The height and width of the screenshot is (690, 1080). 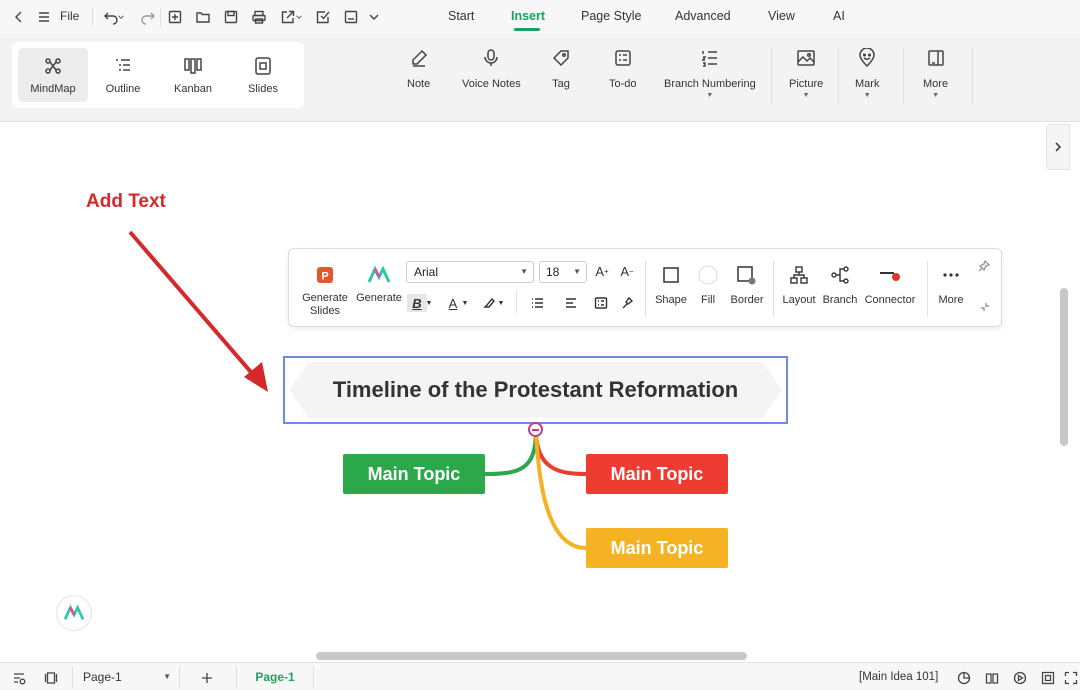 I want to click on menu-icon, so click(x=44, y=17).